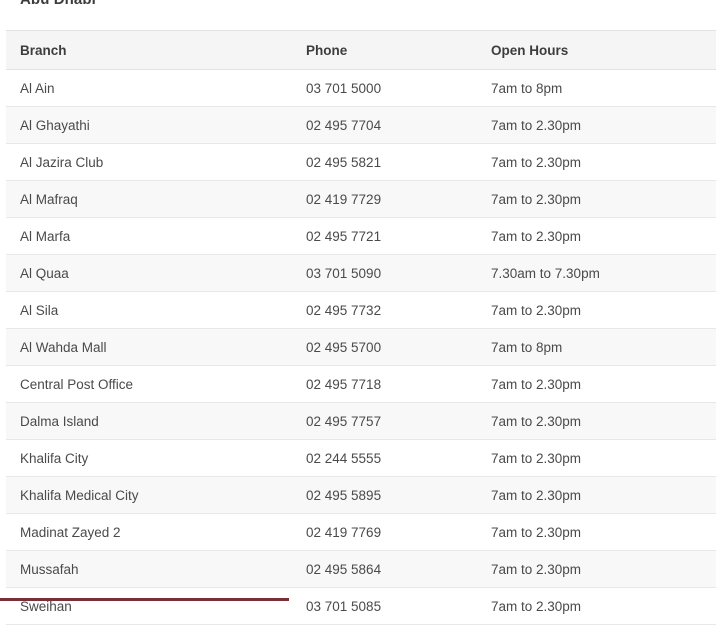 The image size is (722, 625). Describe the element at coordinates (384, 199) in the screenshot. I see `cell-phone: 02 419 7729` at that location.